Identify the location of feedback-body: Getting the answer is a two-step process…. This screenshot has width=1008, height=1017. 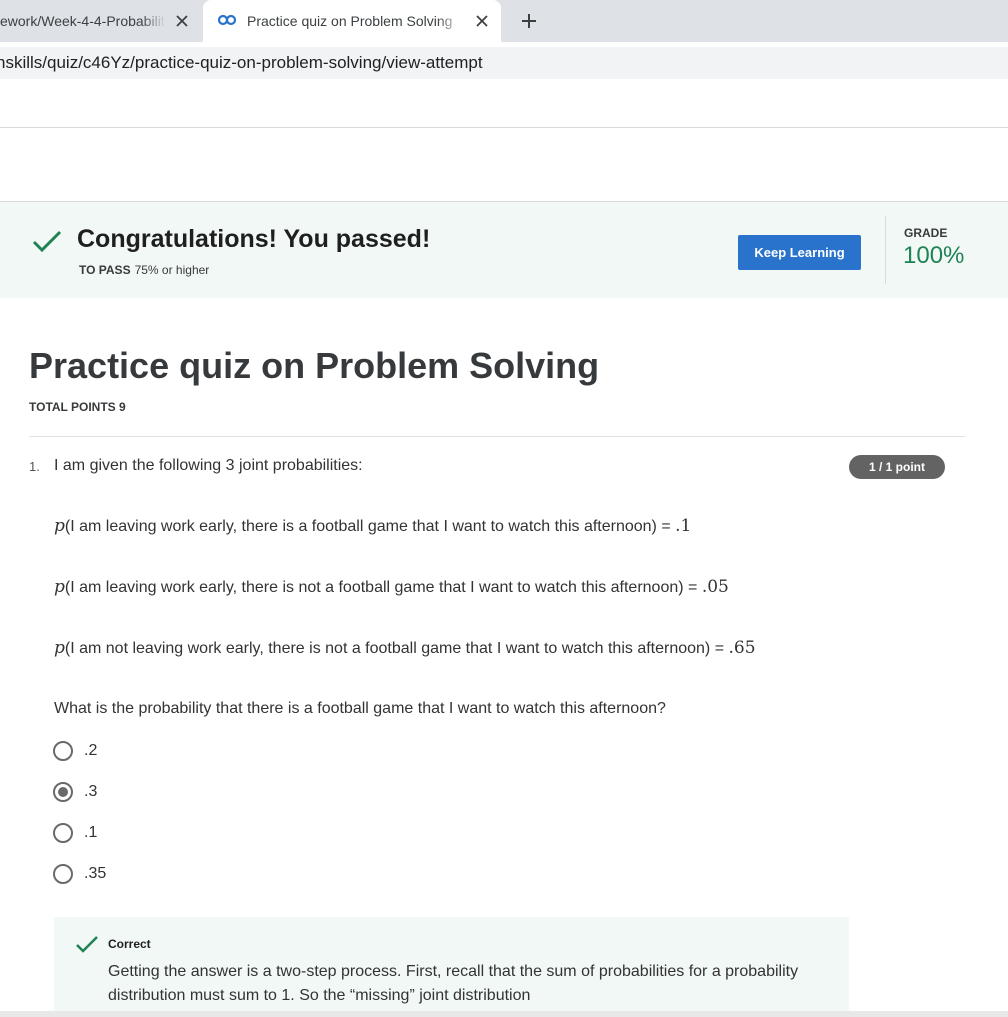
(453, 983).